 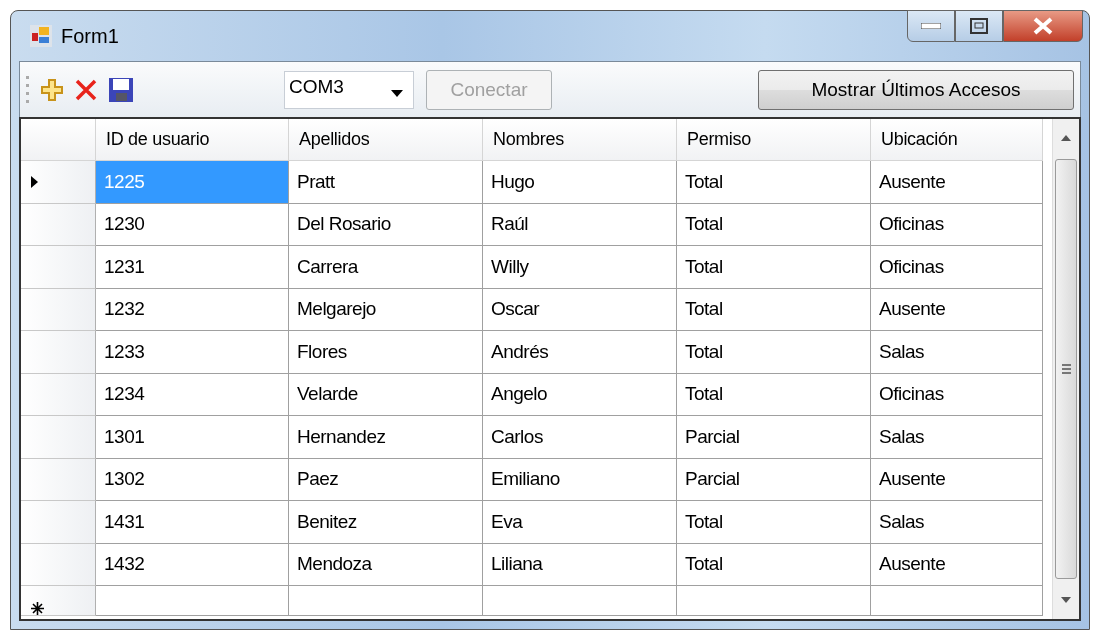 I want to click on scroll-down-icon, so click(x=1066, y=600).